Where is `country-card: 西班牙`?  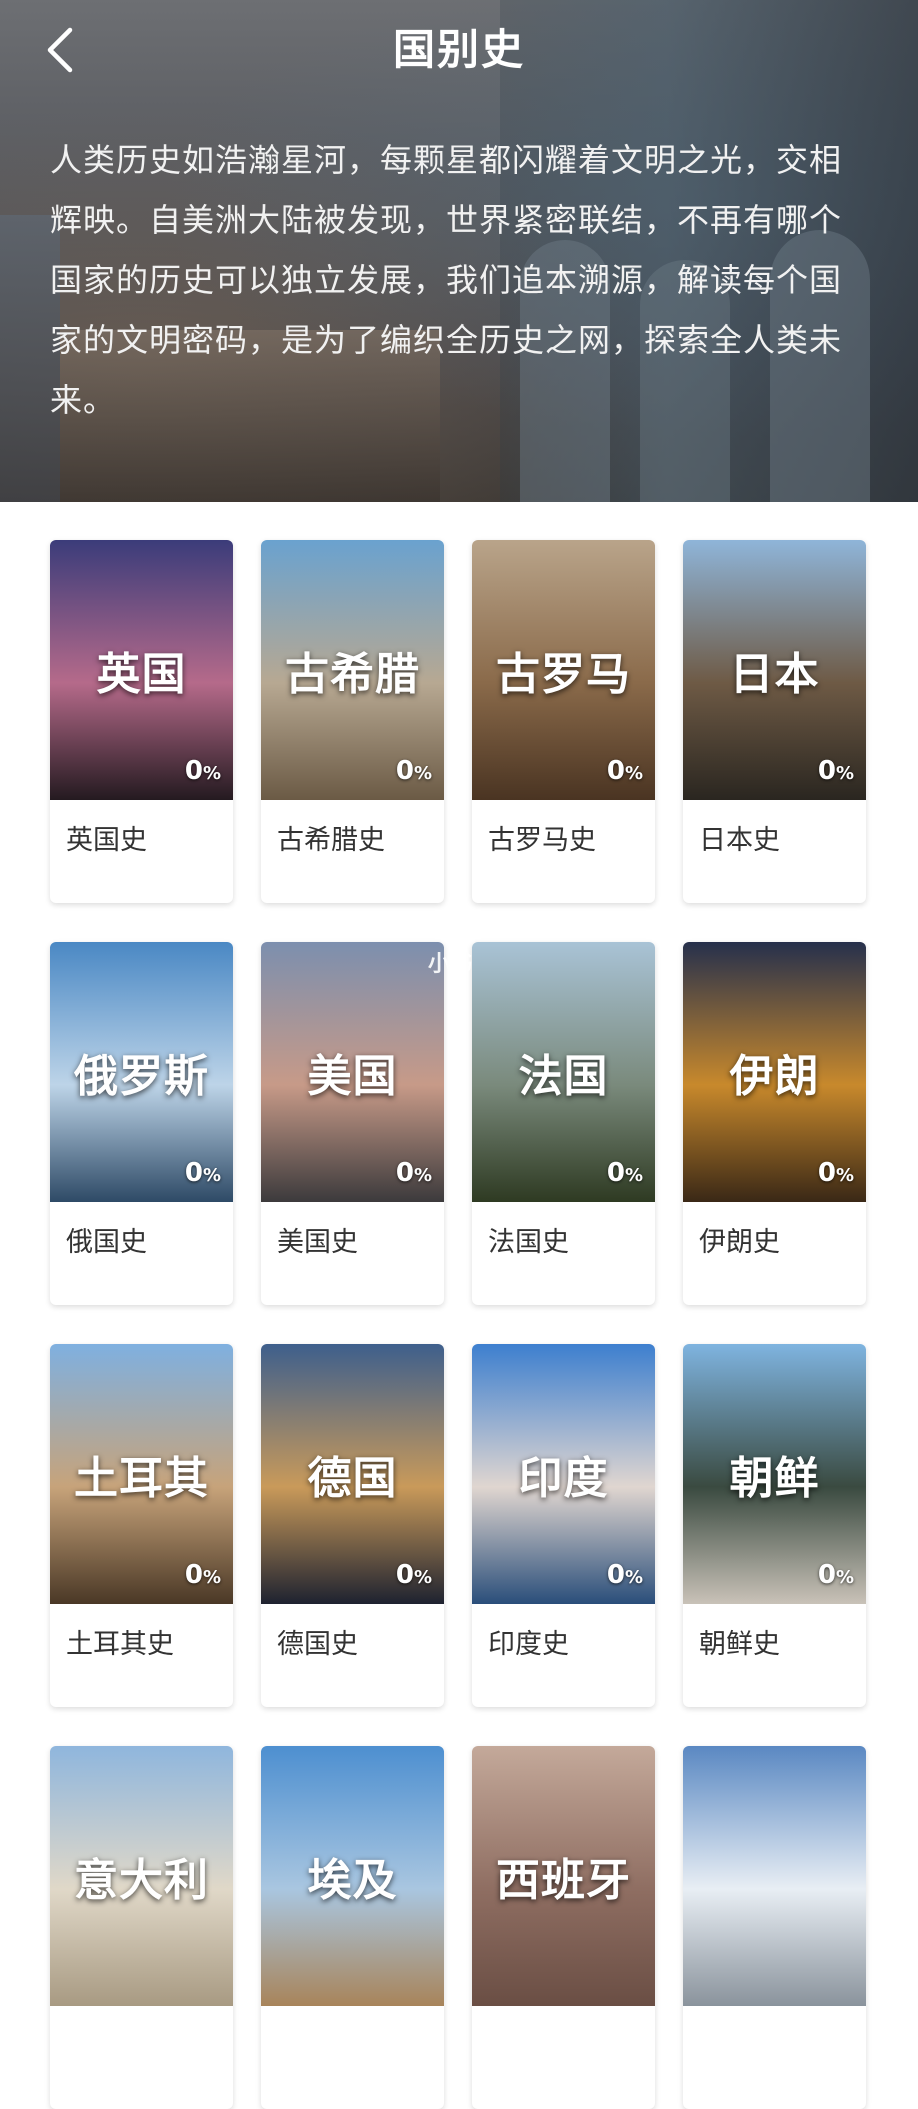
country-card: 西班牙 is located at coordinates (563, 1927).